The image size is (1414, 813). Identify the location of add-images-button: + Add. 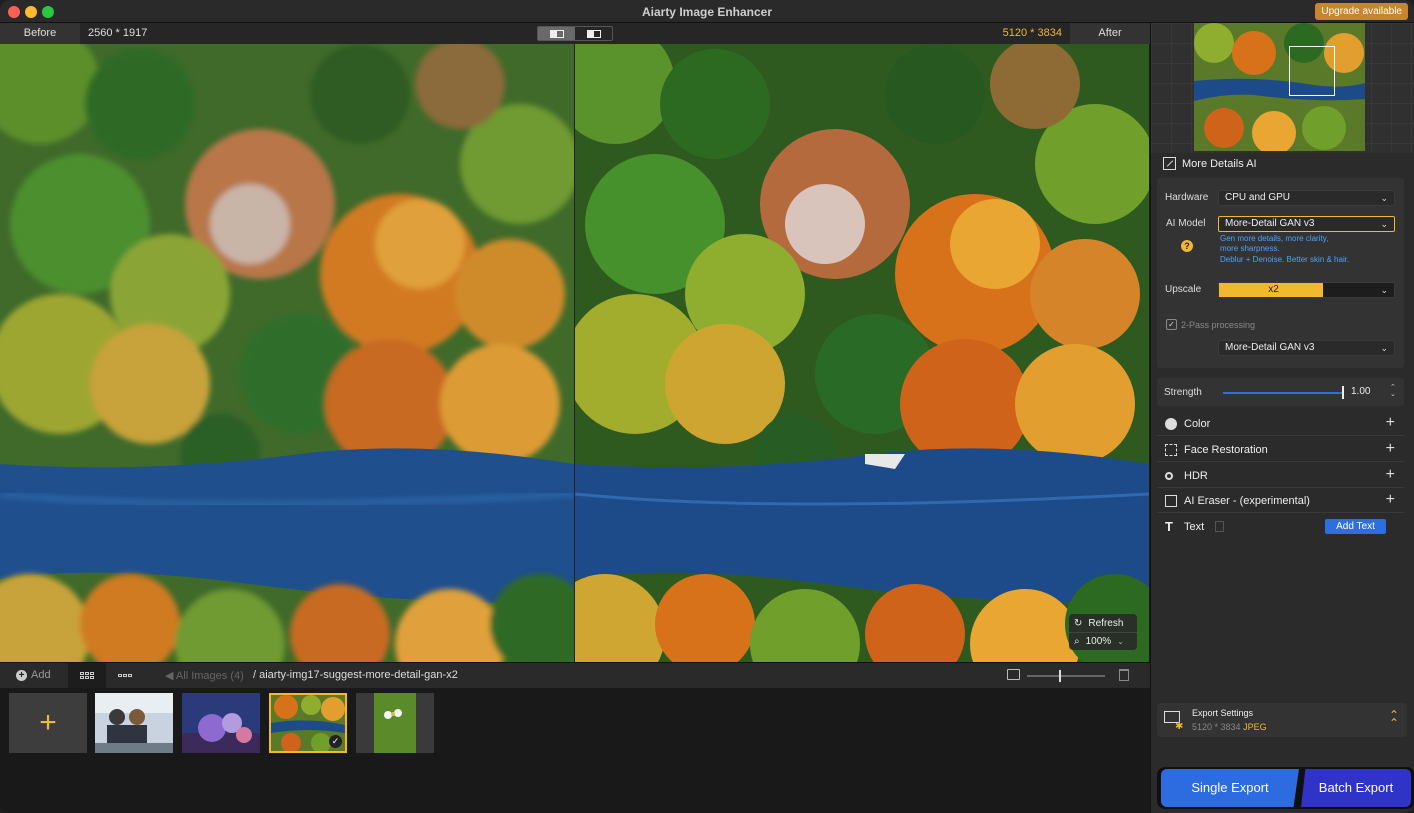
(33, 675).